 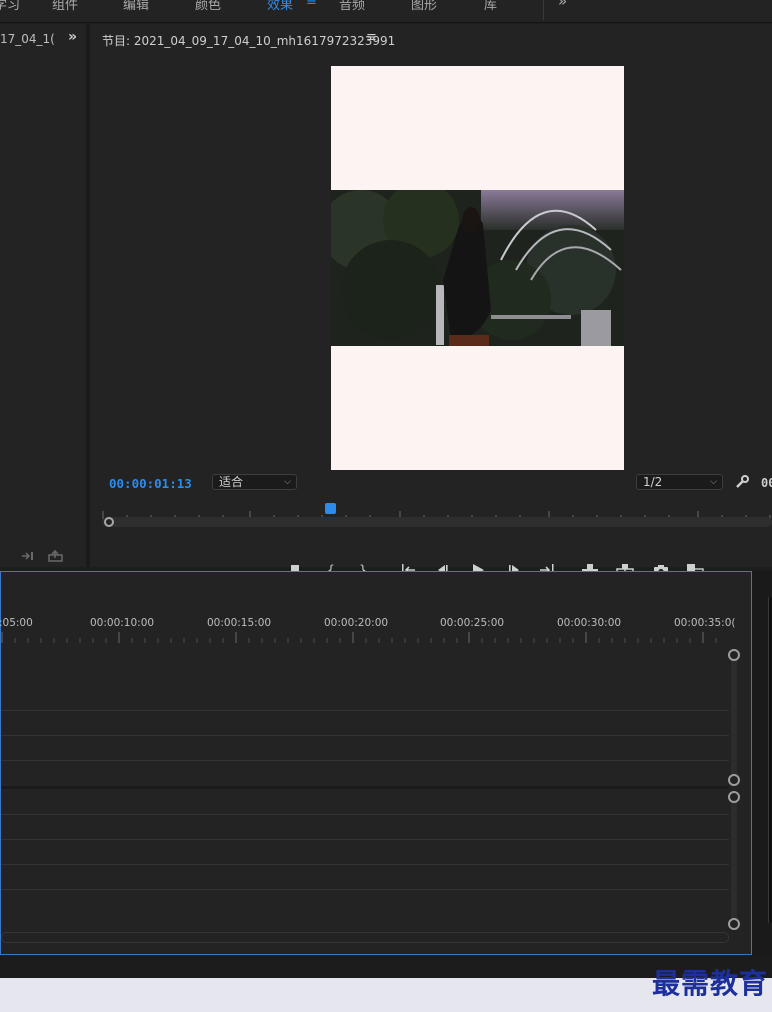 What do you see at coordinates (248, 40) in the screenshot?
I see `program-monitor-title: 节目: 2021_04_09_17_04_10_mh1617972323991` at bounding box center [248, 40].